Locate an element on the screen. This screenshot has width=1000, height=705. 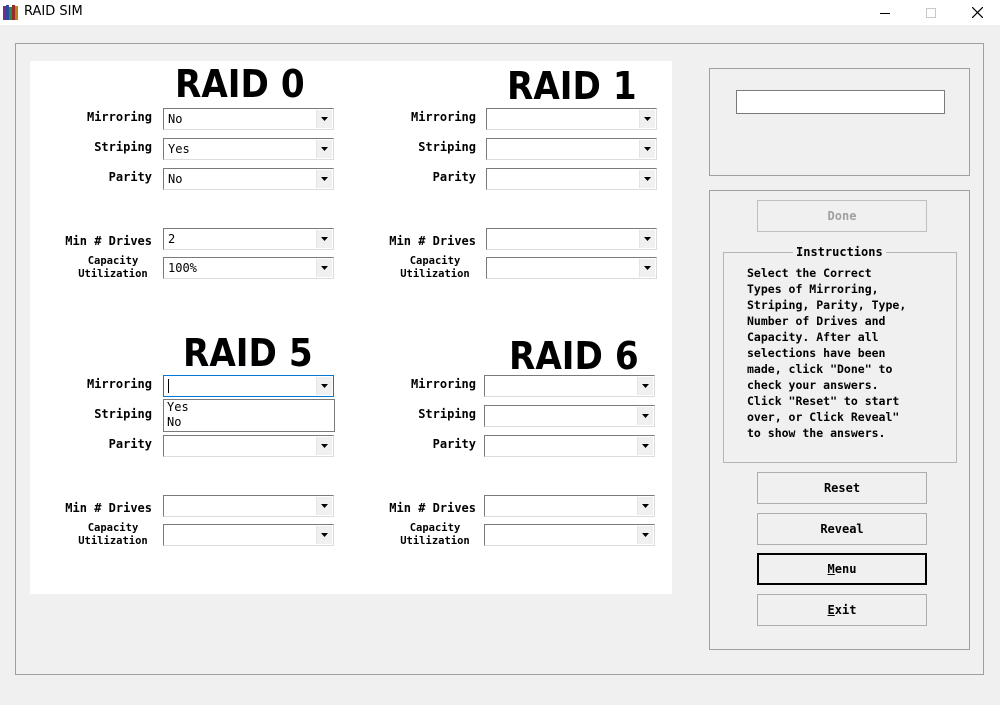
raid6-capacity-label: Capacity Utilization is located at coordinates (435, 535).